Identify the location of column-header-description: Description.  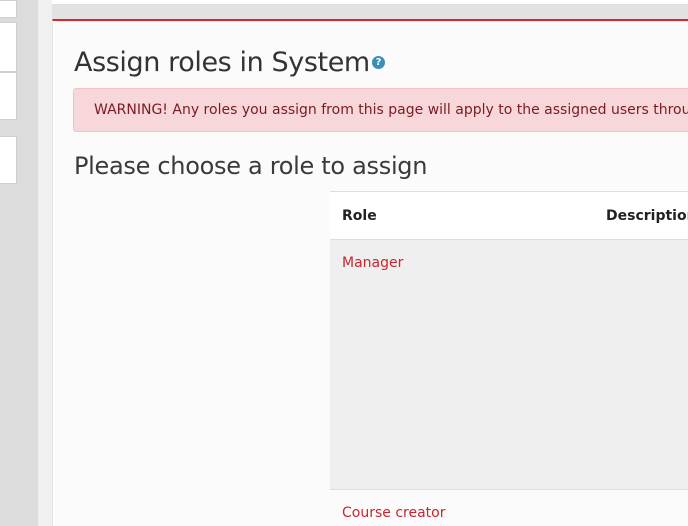
(647, 216).